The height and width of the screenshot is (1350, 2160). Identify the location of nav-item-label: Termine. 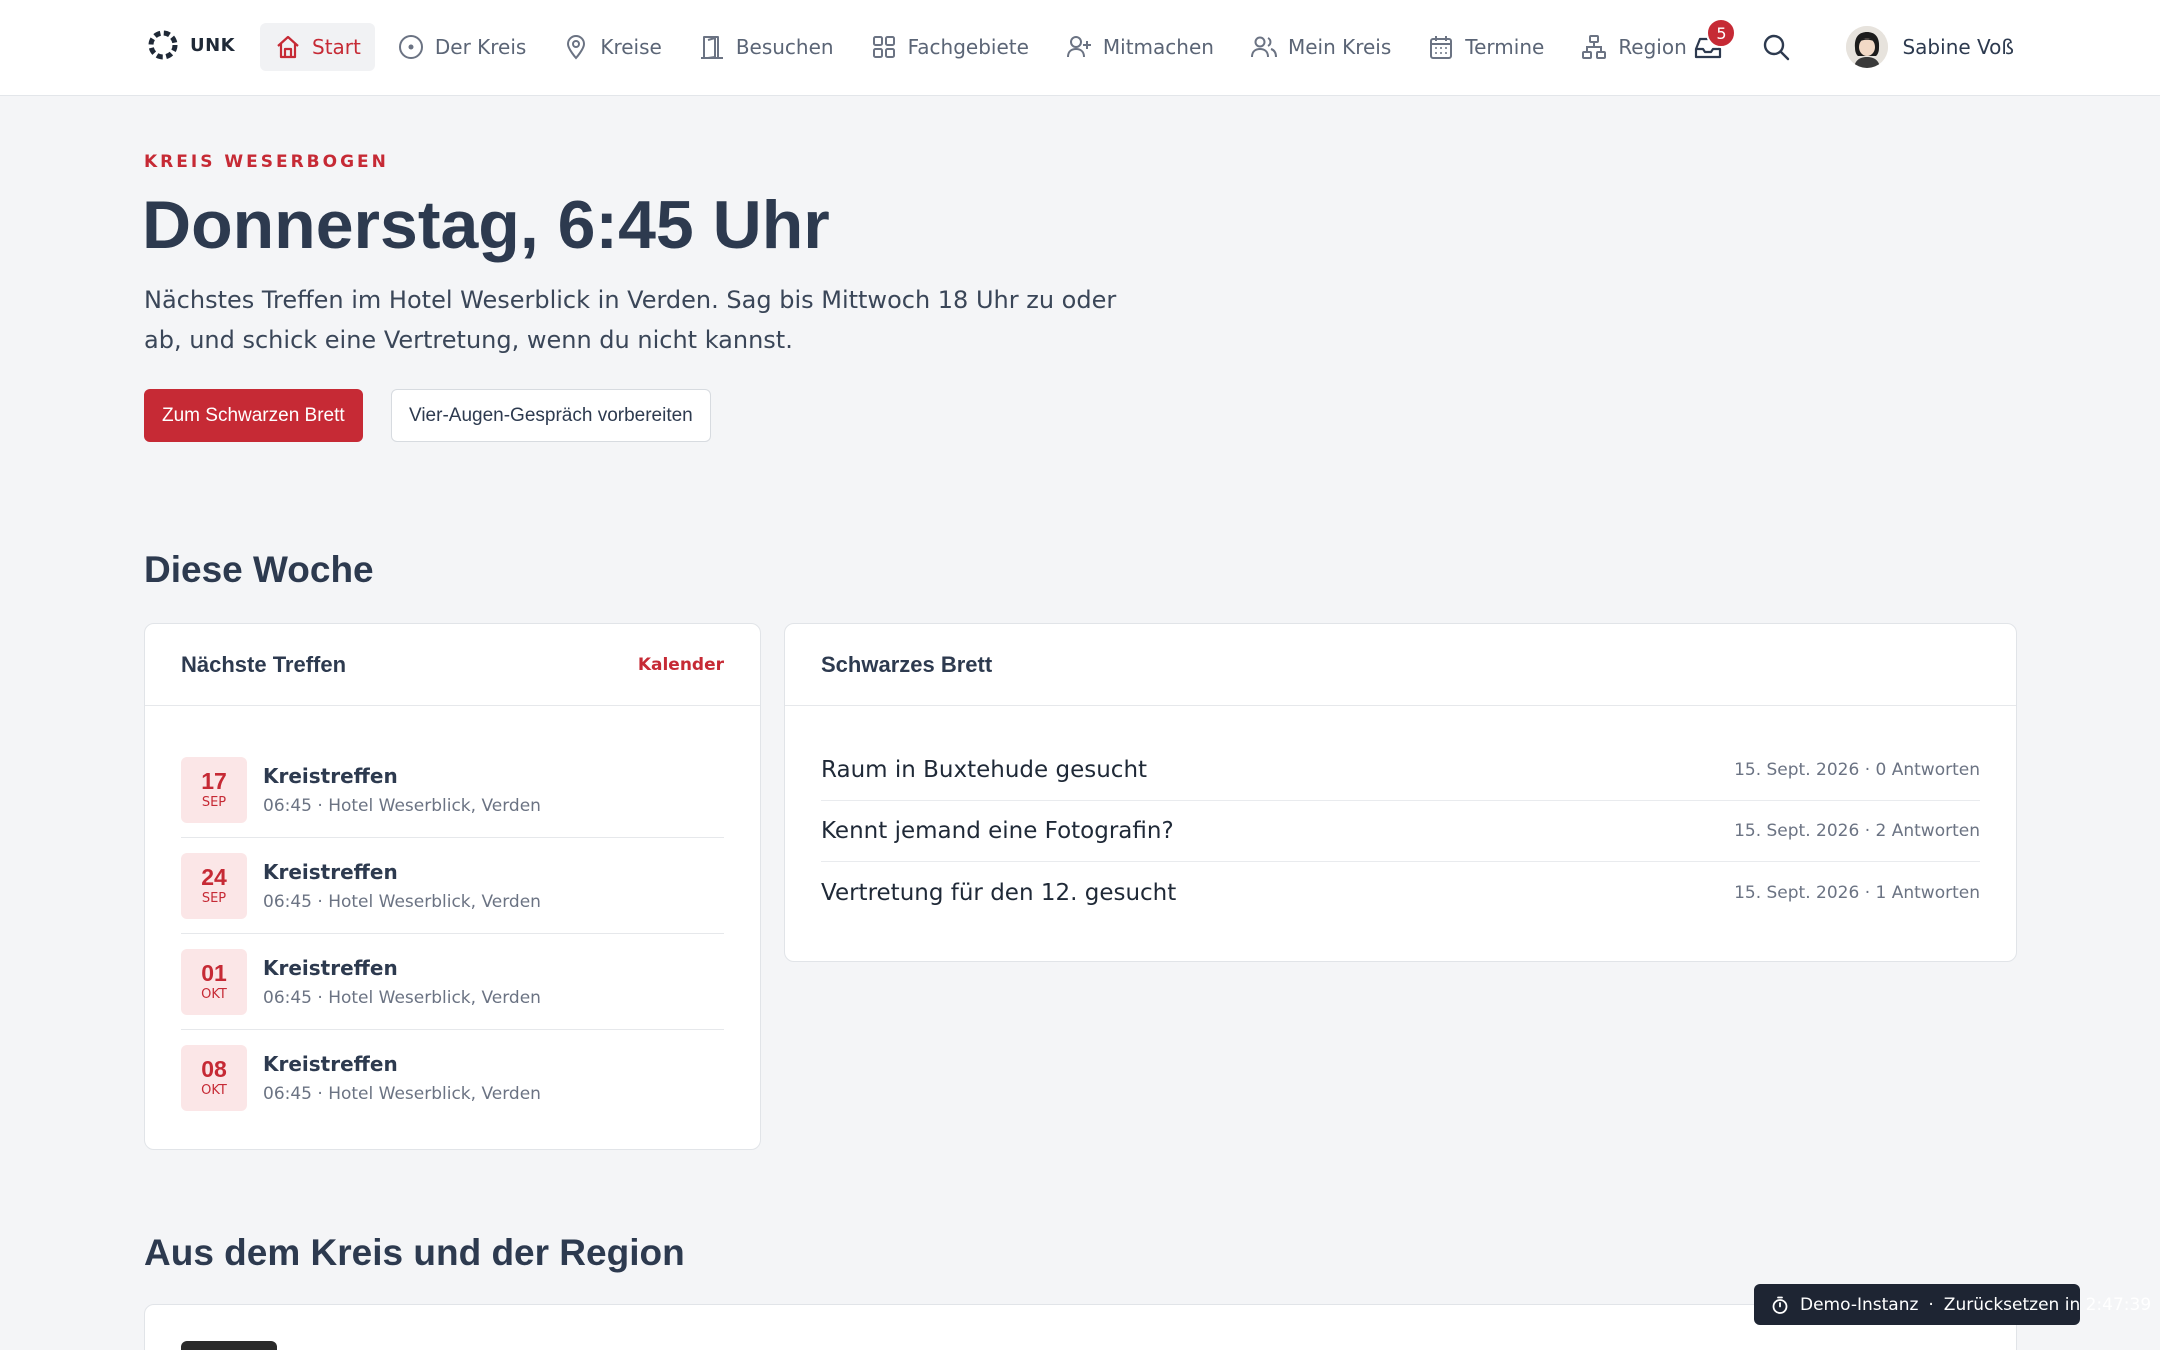
(1505, 47).